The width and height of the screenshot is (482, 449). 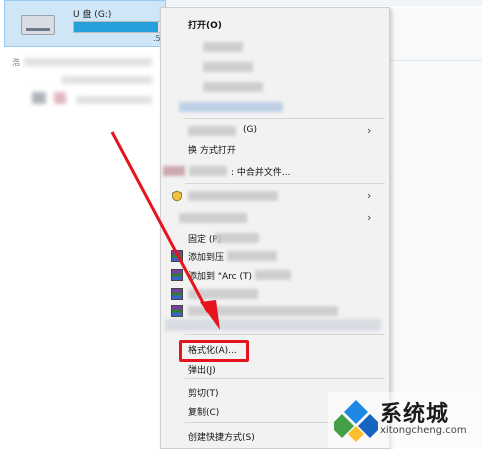 I want to click on drive-usage-bar, so click(x=118, y=27).